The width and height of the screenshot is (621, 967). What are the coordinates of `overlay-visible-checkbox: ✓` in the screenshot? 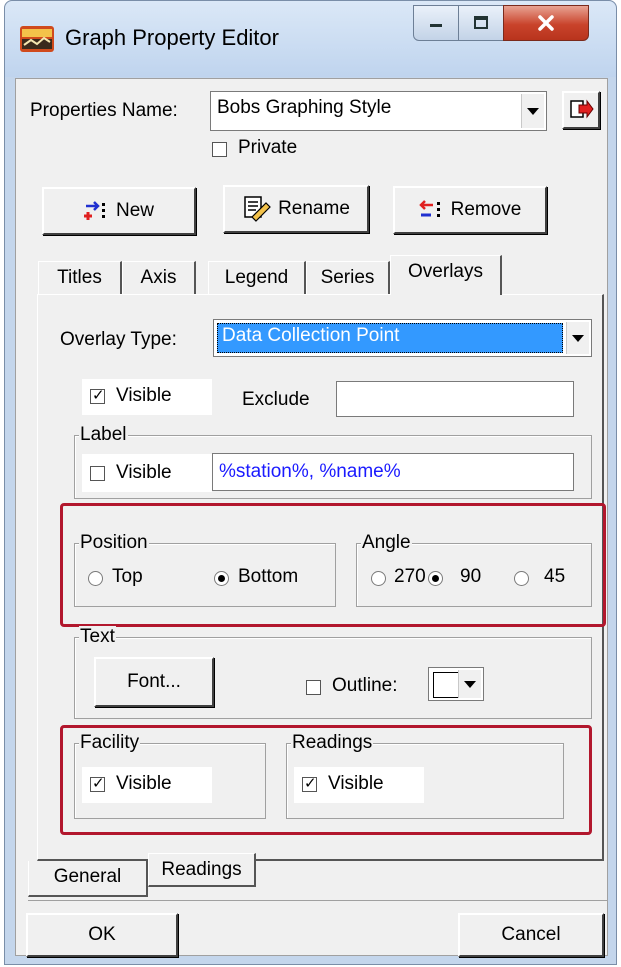 It's located at (97, 395).